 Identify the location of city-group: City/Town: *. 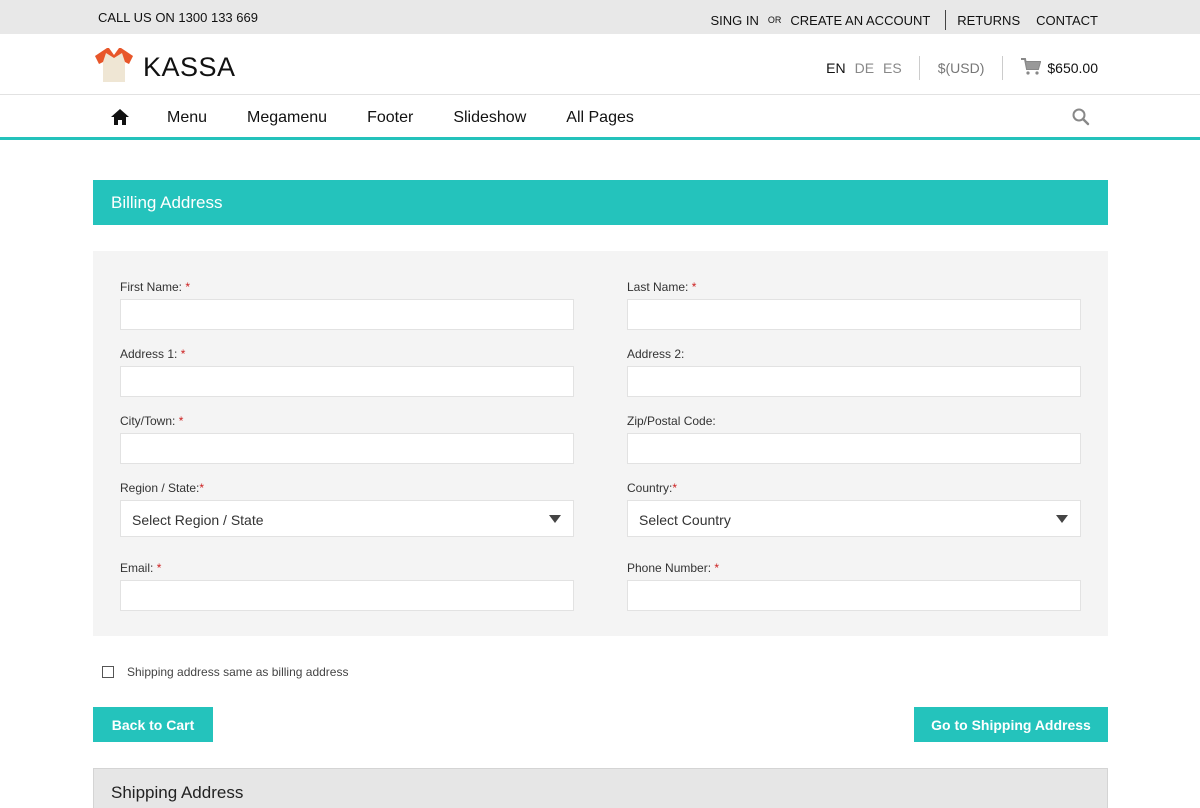
(347, 439).